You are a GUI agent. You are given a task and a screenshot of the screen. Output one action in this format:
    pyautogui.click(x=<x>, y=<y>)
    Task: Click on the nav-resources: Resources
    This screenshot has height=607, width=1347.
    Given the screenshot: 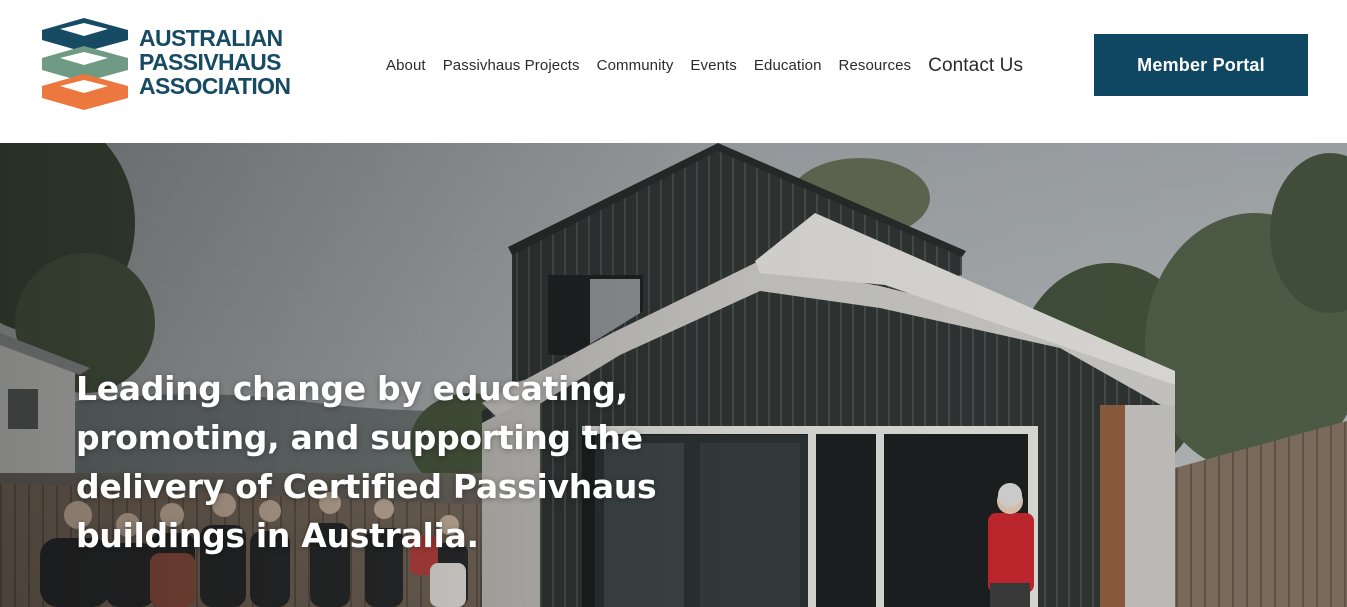 What is the action you would take?
    pyautogui.click(x=875, y=65)
    